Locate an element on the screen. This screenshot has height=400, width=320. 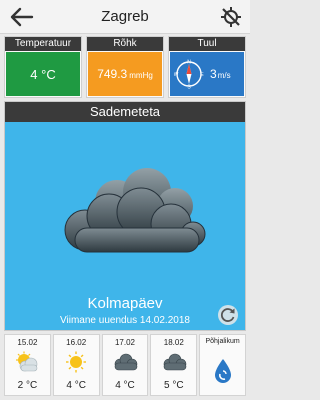
forecast-date: 16.02 is located at coordinates (76, 342).